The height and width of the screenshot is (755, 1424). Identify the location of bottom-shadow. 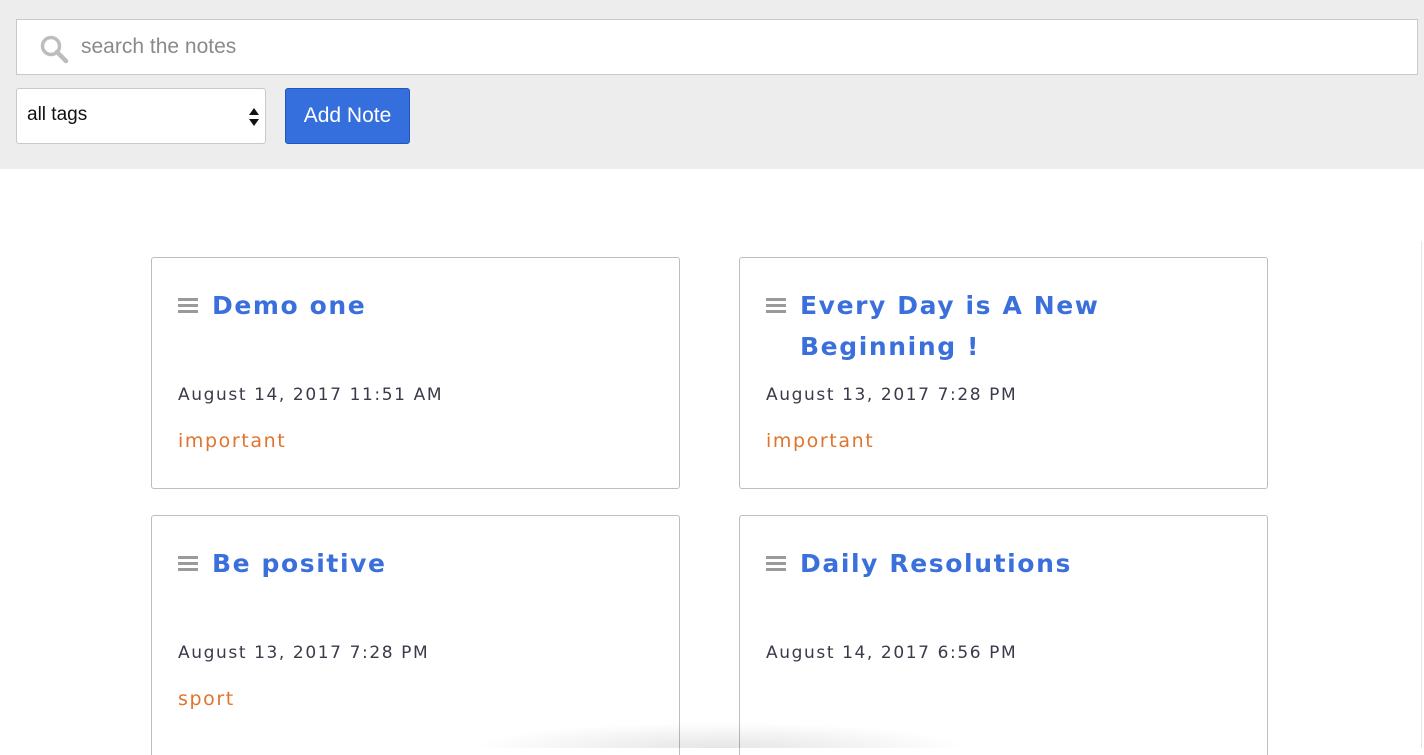
(720, 735).